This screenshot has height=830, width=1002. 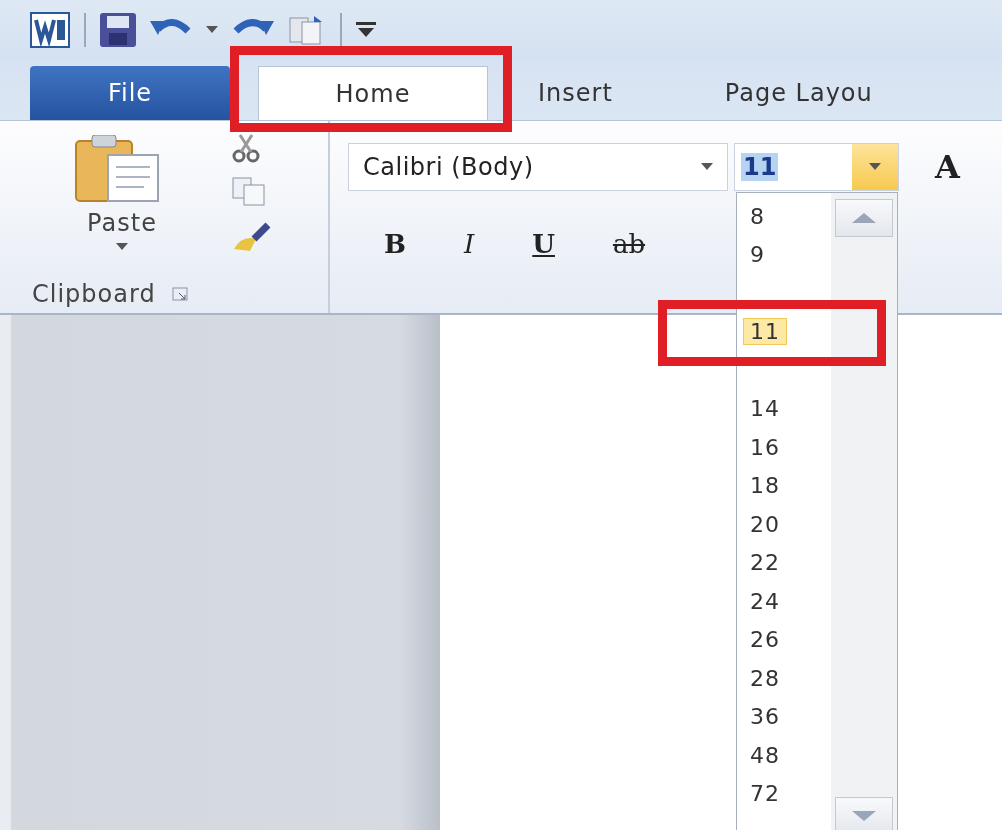 What do you see at coordinates (864, 816) in the screenshot?
I see `down-arrow-icon` at bounding box center [864, 816].